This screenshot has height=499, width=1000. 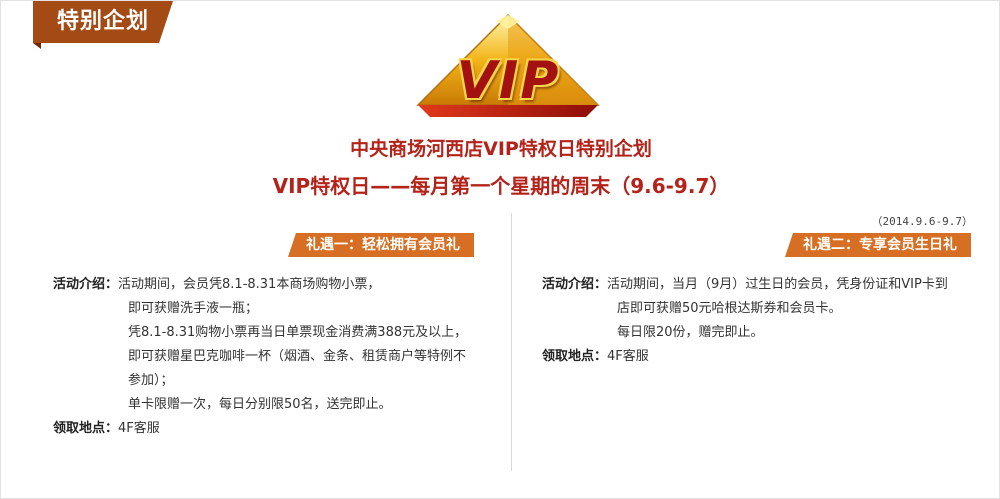 I want to click on gift1-location-label: 领取地点：, so click(x=86, y=428).